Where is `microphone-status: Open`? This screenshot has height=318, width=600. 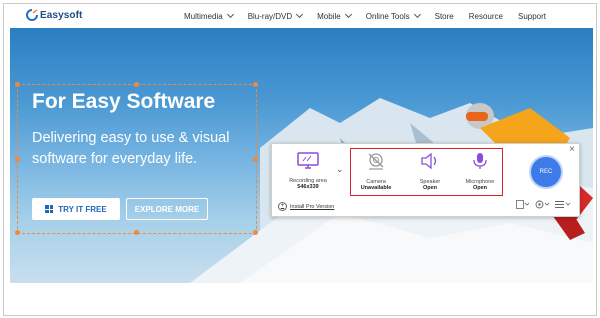 microphone-status: Open is located at coordinates (480, 188).